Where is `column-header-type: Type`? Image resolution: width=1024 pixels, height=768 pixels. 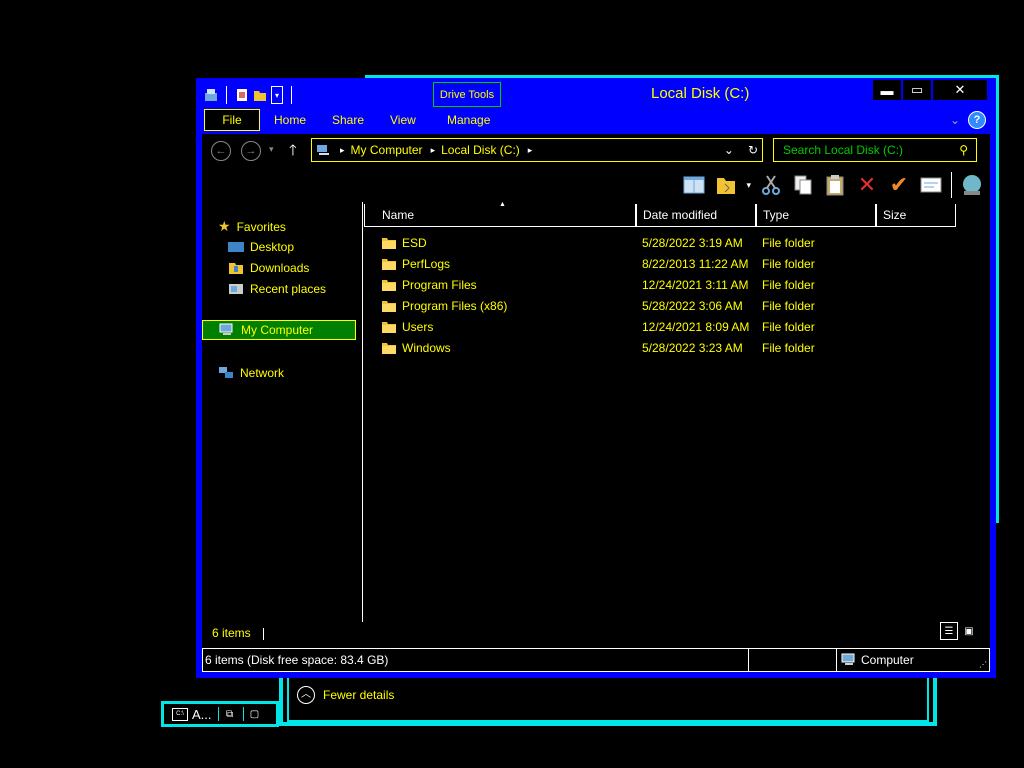
column-header-type: Type is located at coordinates (816, 215).